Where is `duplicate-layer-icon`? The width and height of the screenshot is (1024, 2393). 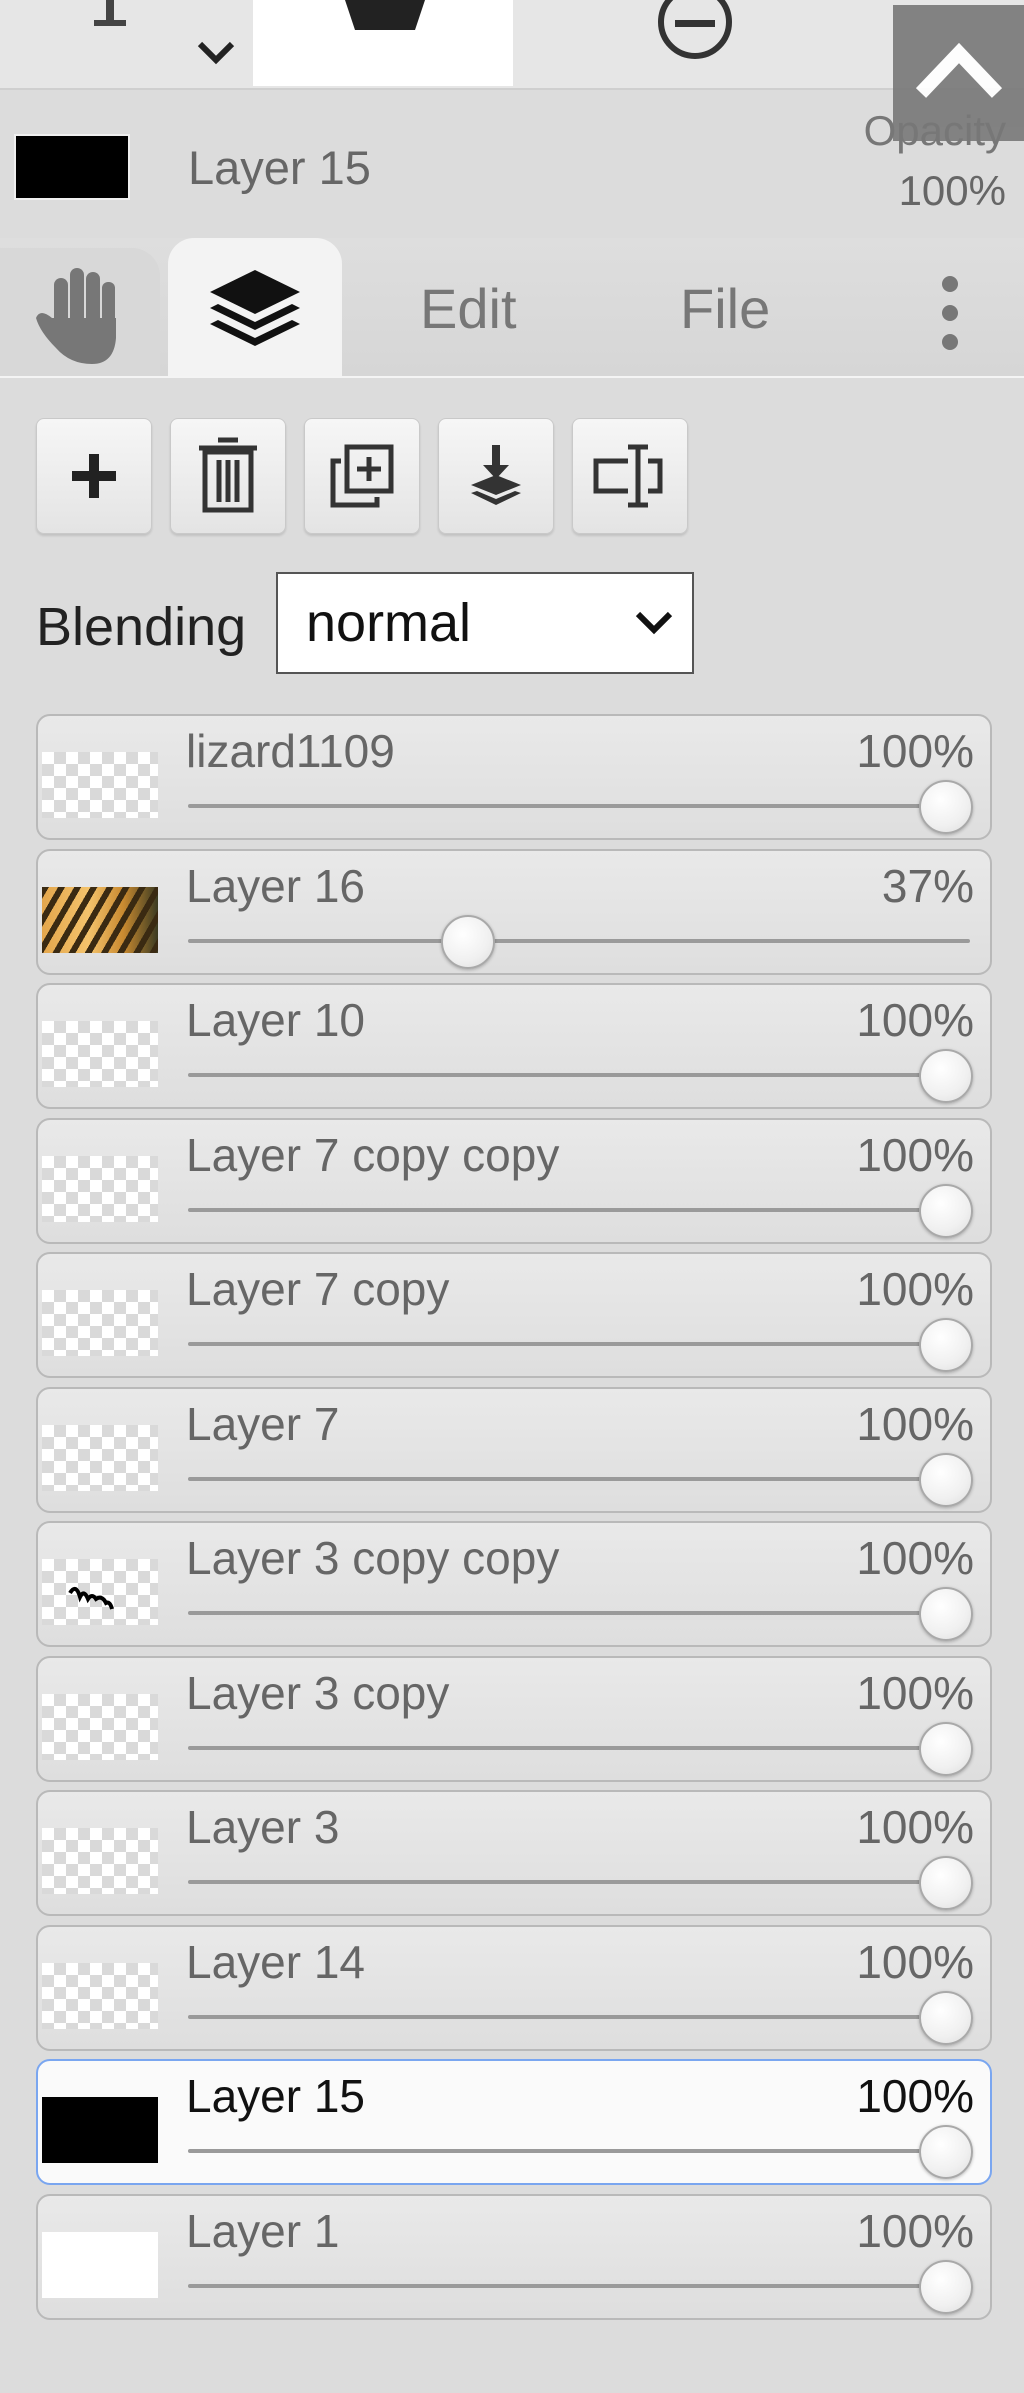
duplicate-layer-icon is located at coordinates (362, 476).